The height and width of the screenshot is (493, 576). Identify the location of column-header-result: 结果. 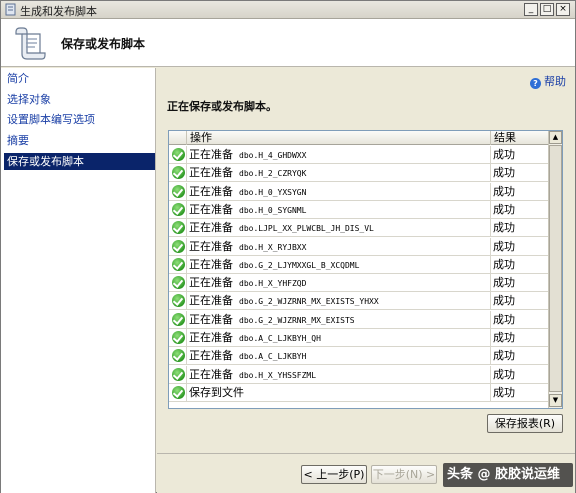
(520, 138).